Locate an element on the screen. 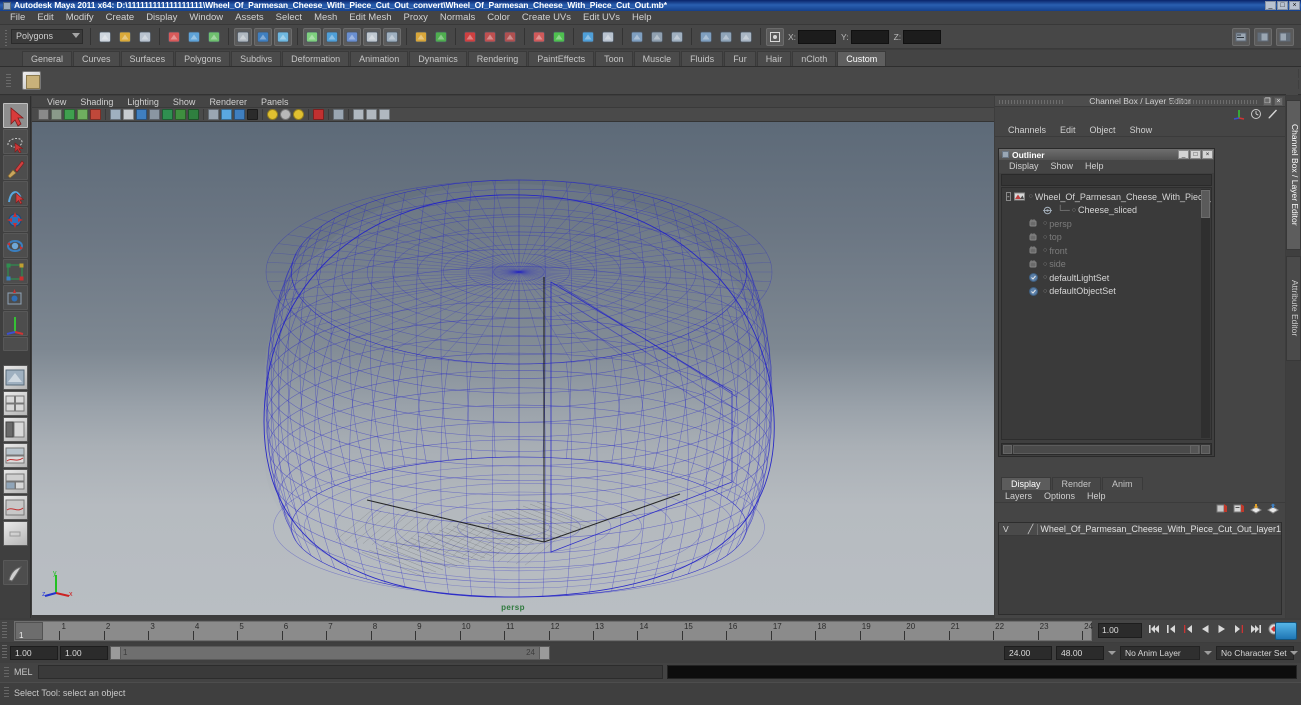 Image resolution: width=1301 pixels, height=705 pixels. current-time-indicator: 1 is located at coordinates (29, 631).